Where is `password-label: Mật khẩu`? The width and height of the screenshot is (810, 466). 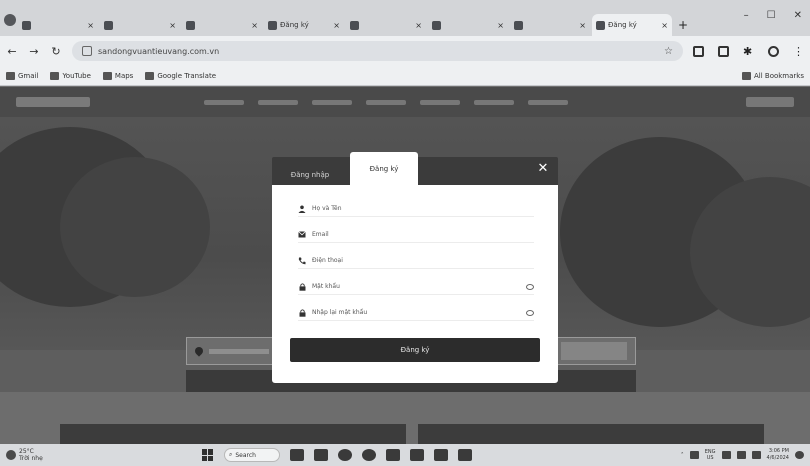 password-label: Mật khẩu is located at coordinates (326, 286).